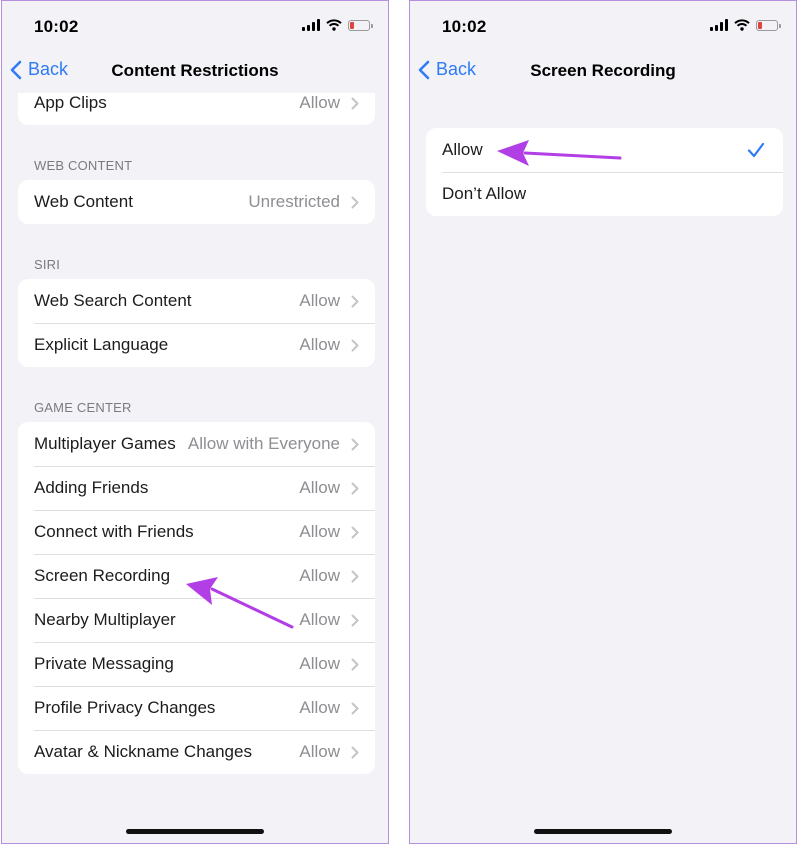  I want to click on settings-row-screen-recording: Screen Recording Allow, so click(196, 576).